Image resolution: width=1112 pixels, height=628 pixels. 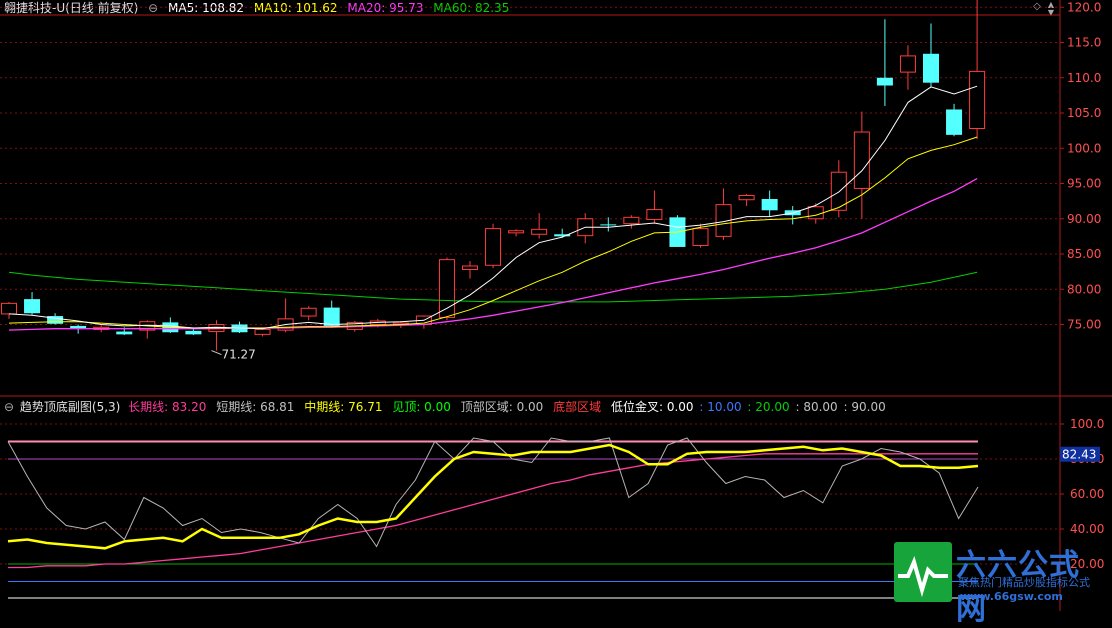 What do you see at coordinates (1084, 325) in the screenshot?
I see `price-tick-label: 75.00` at bounding box center [1084, 325].